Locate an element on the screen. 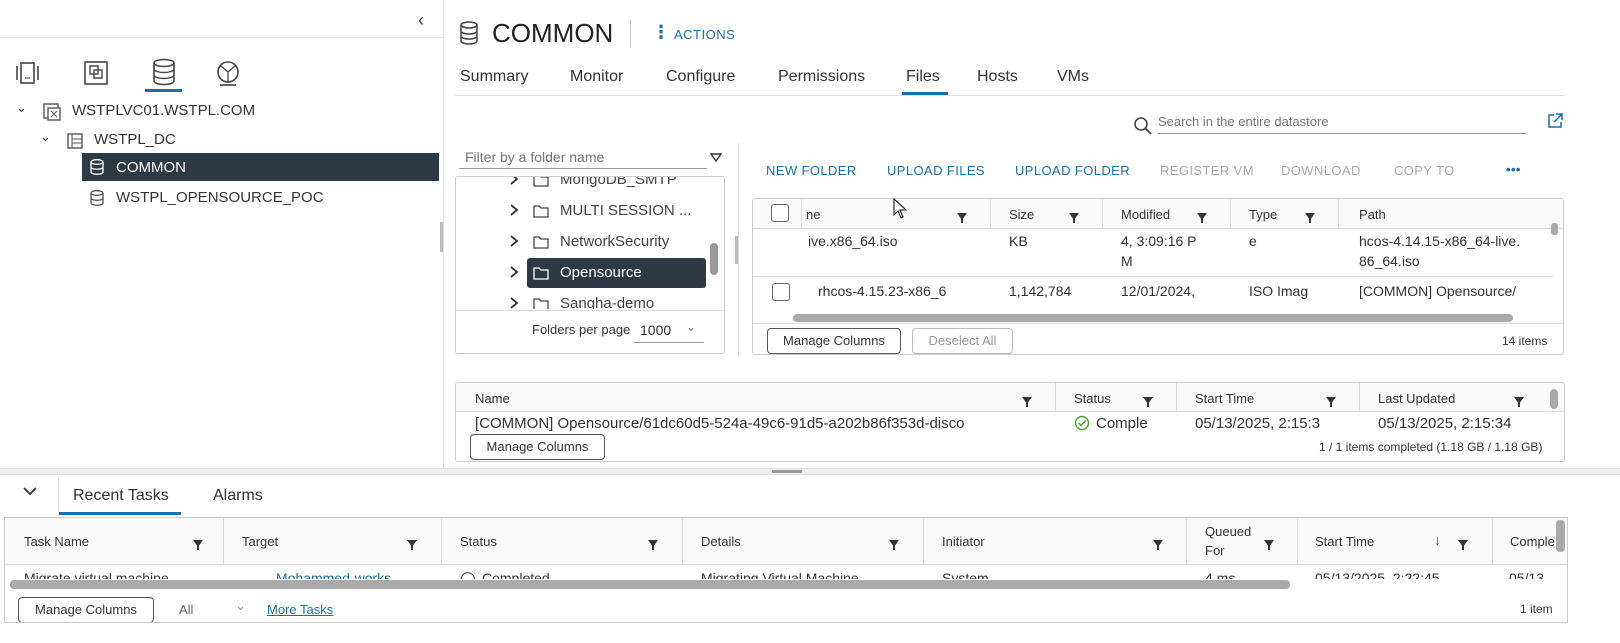  tab-alarms: Alarms is located at coordinates (238, 496).